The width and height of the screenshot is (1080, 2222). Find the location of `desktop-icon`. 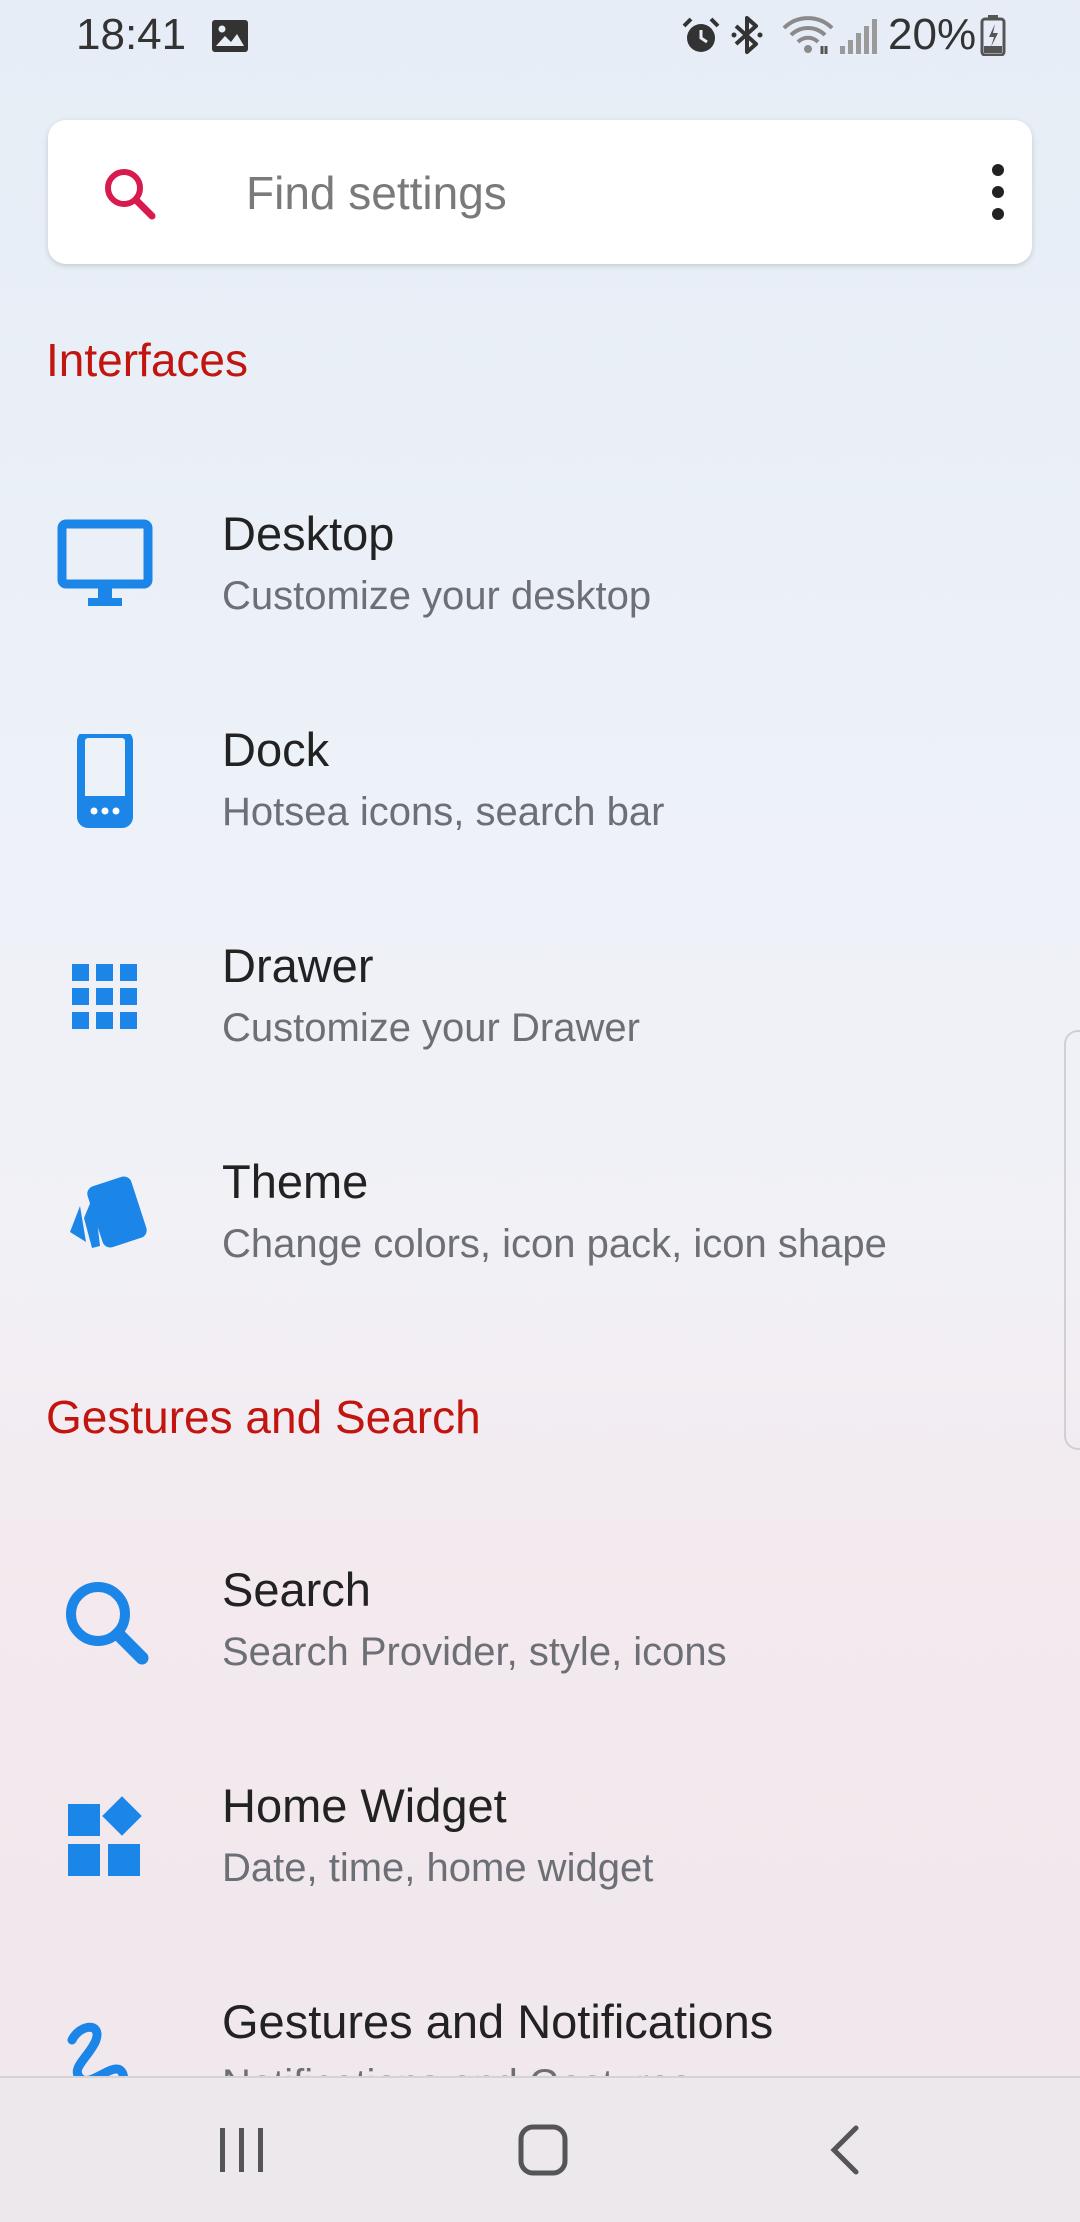

desktop-icon is located at coordinates (105, 562).